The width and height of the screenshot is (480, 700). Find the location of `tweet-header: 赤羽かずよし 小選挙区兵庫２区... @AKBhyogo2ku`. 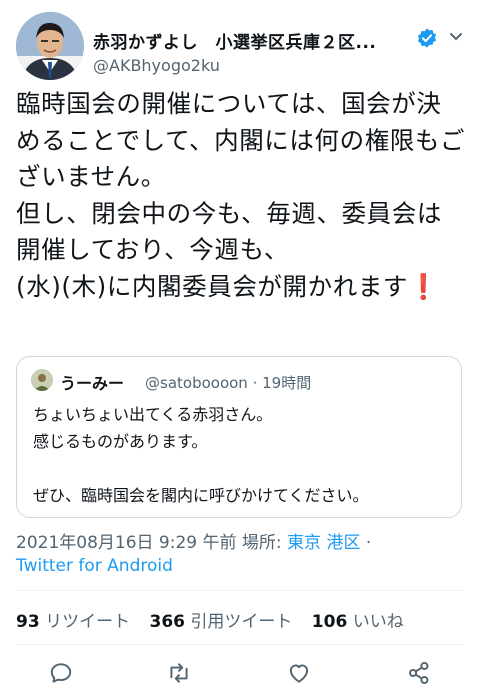

tweet-header: 赤羽かずよし 小選挙区兵庫２区... @AKBhyogo2ku is located at coordinates (240, 45).